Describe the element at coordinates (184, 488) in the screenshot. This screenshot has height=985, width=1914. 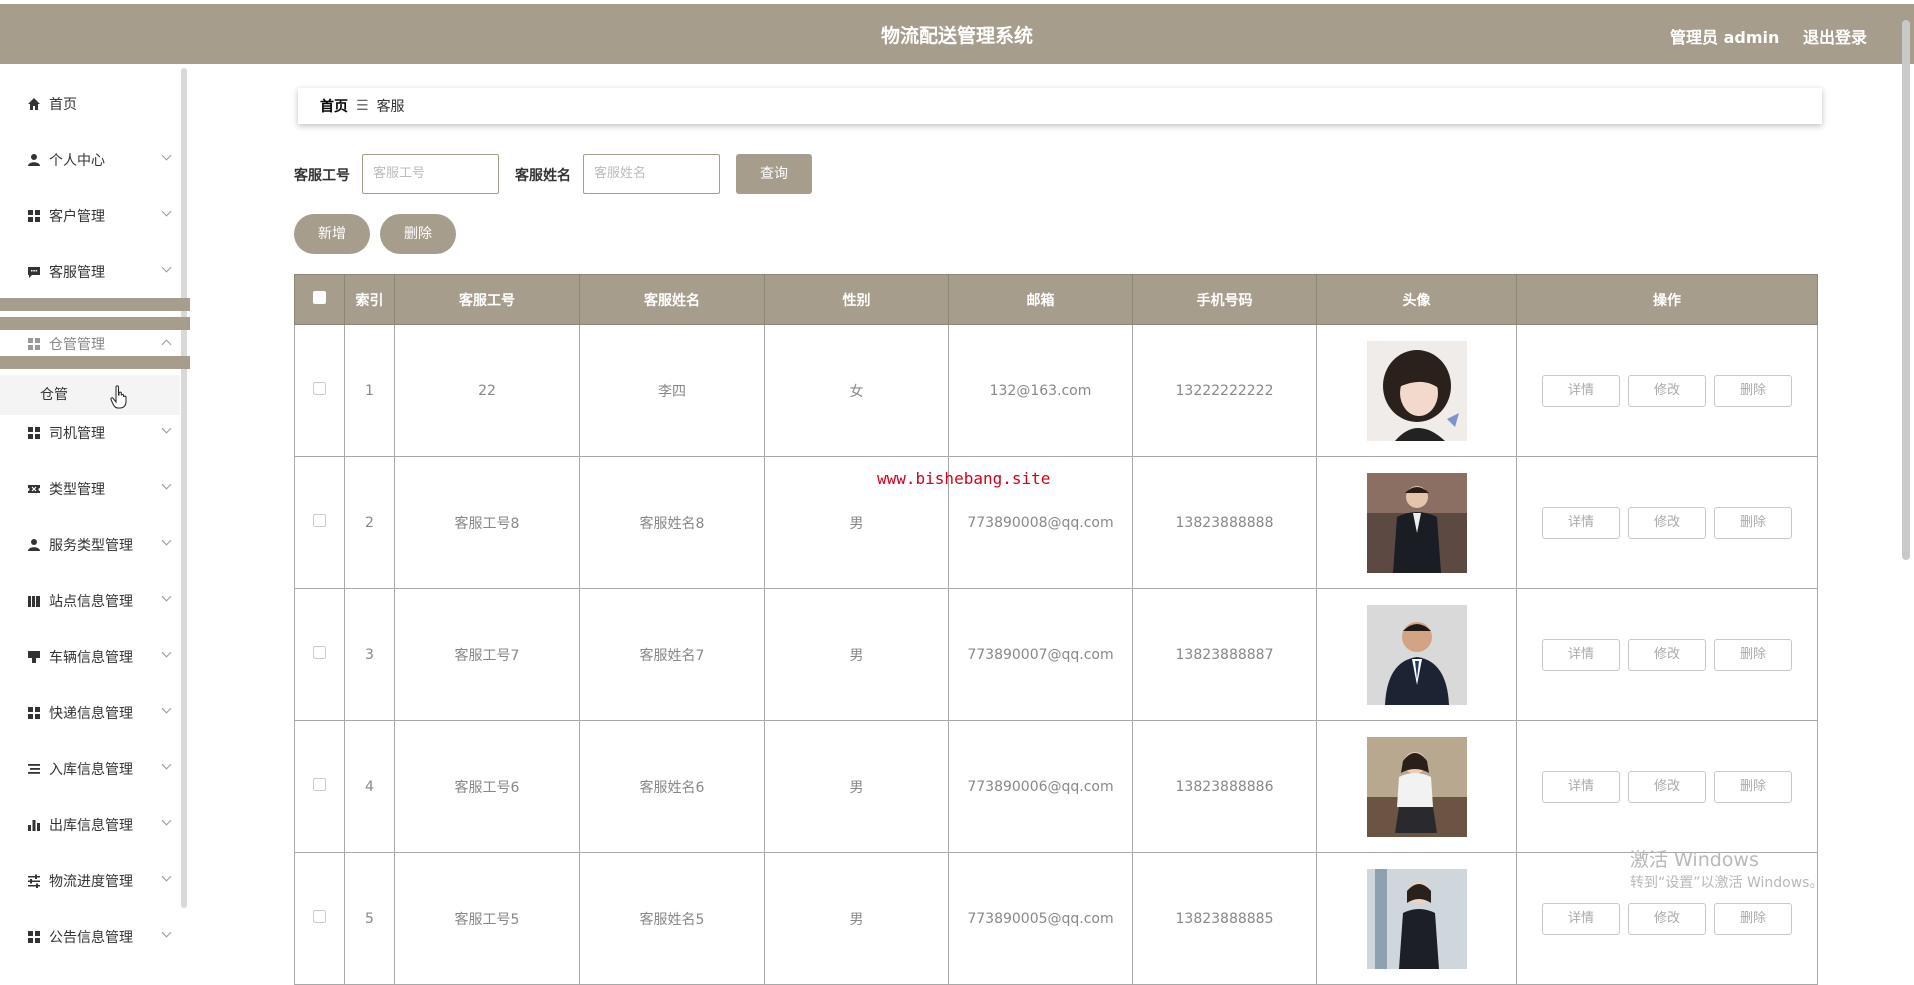
I see `sidebar-scrollbar` at that location.